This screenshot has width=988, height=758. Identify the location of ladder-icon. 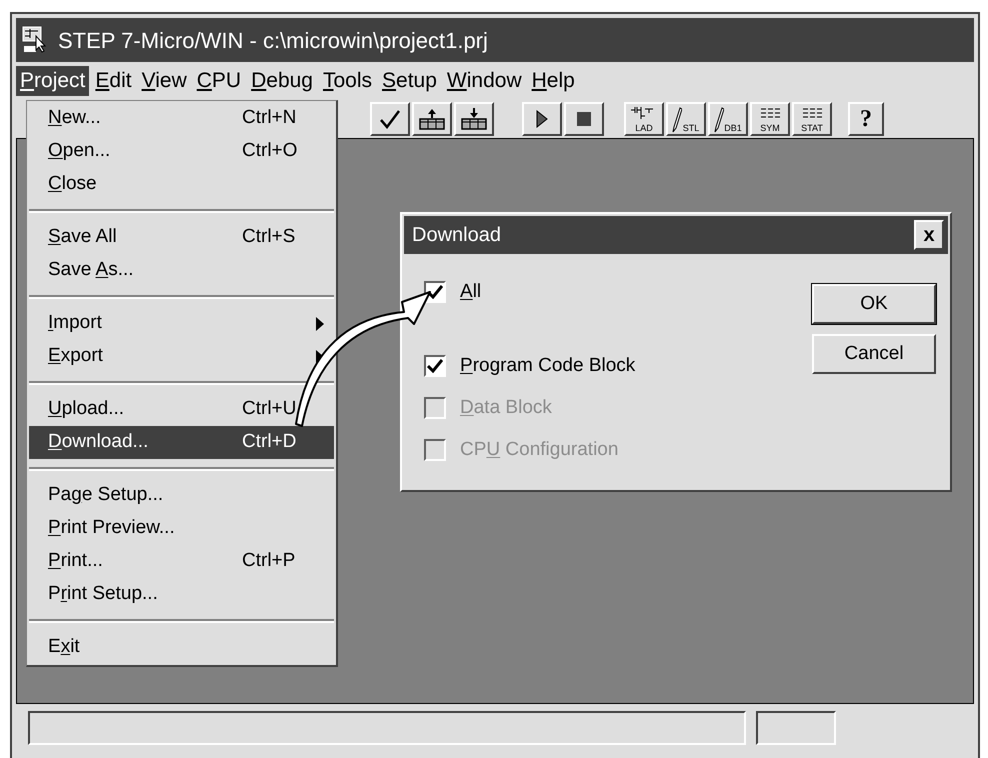
(643, 113).